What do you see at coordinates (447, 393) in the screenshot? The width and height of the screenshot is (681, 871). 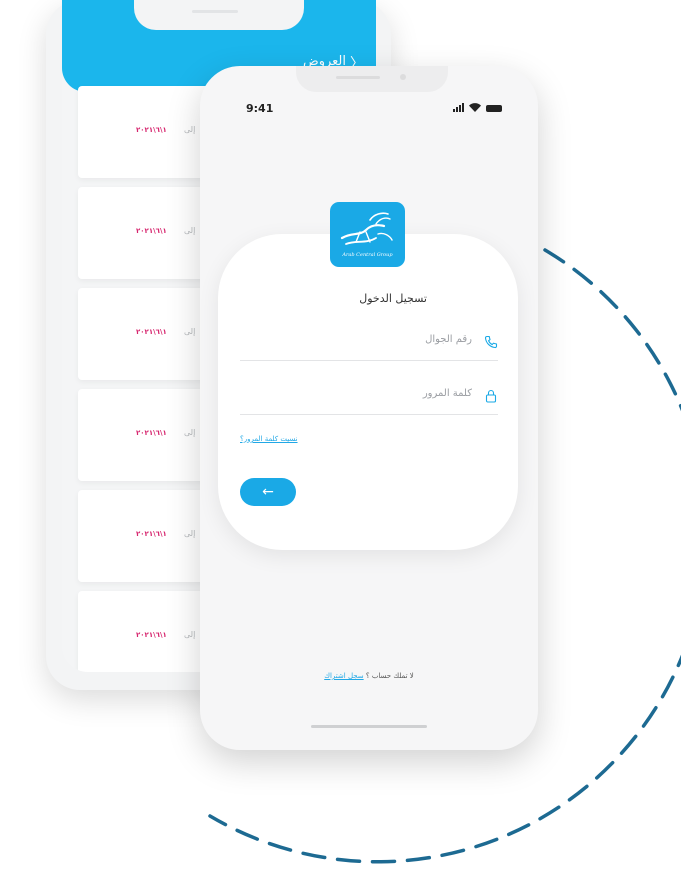 I see `password-placeholder: كلمة المرور` at bounding box center [447, 393].